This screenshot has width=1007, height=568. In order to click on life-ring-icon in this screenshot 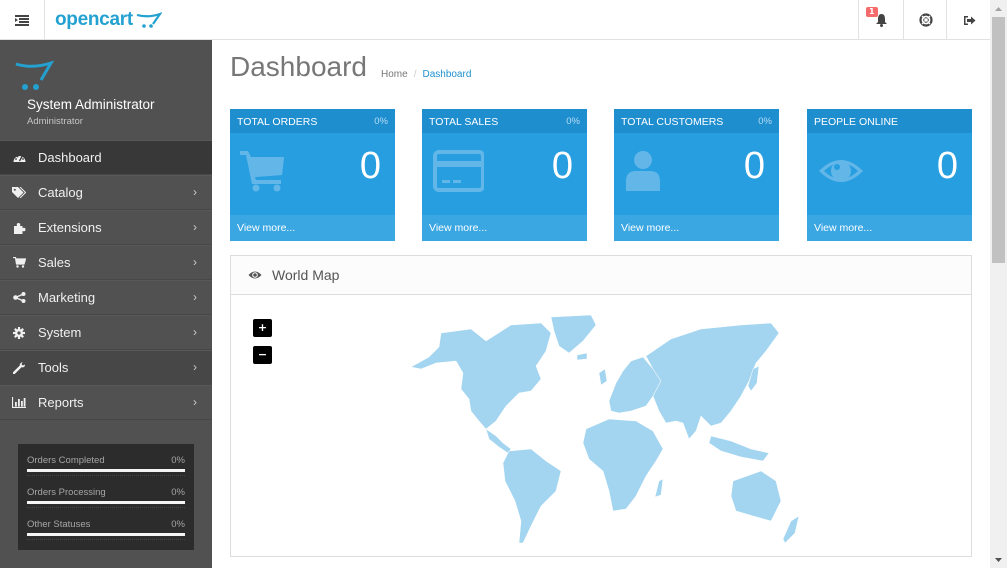, I will do `click(926, 20)`.